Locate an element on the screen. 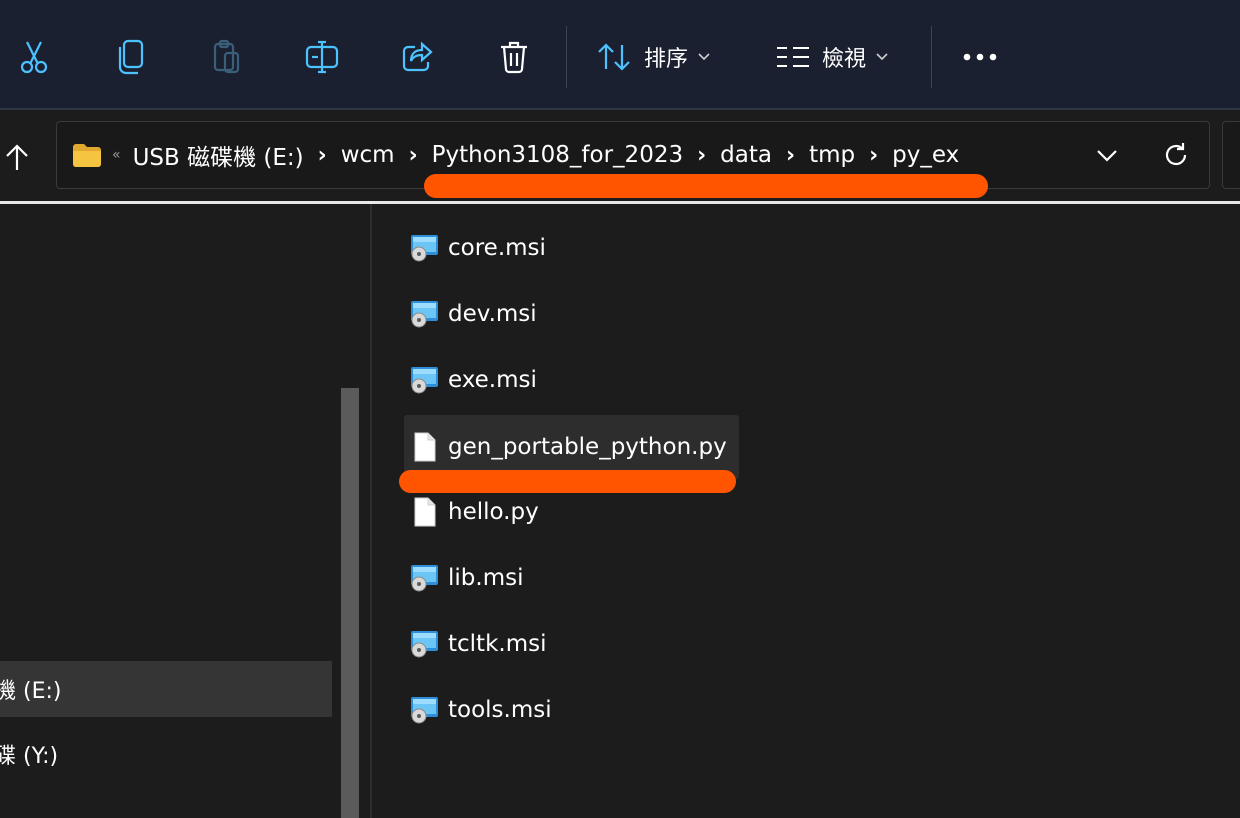 Image resolution: width=1240 pixels, height=818 pixels. breadcrumb-wcm: wcm is located at coordinates (368, 155).